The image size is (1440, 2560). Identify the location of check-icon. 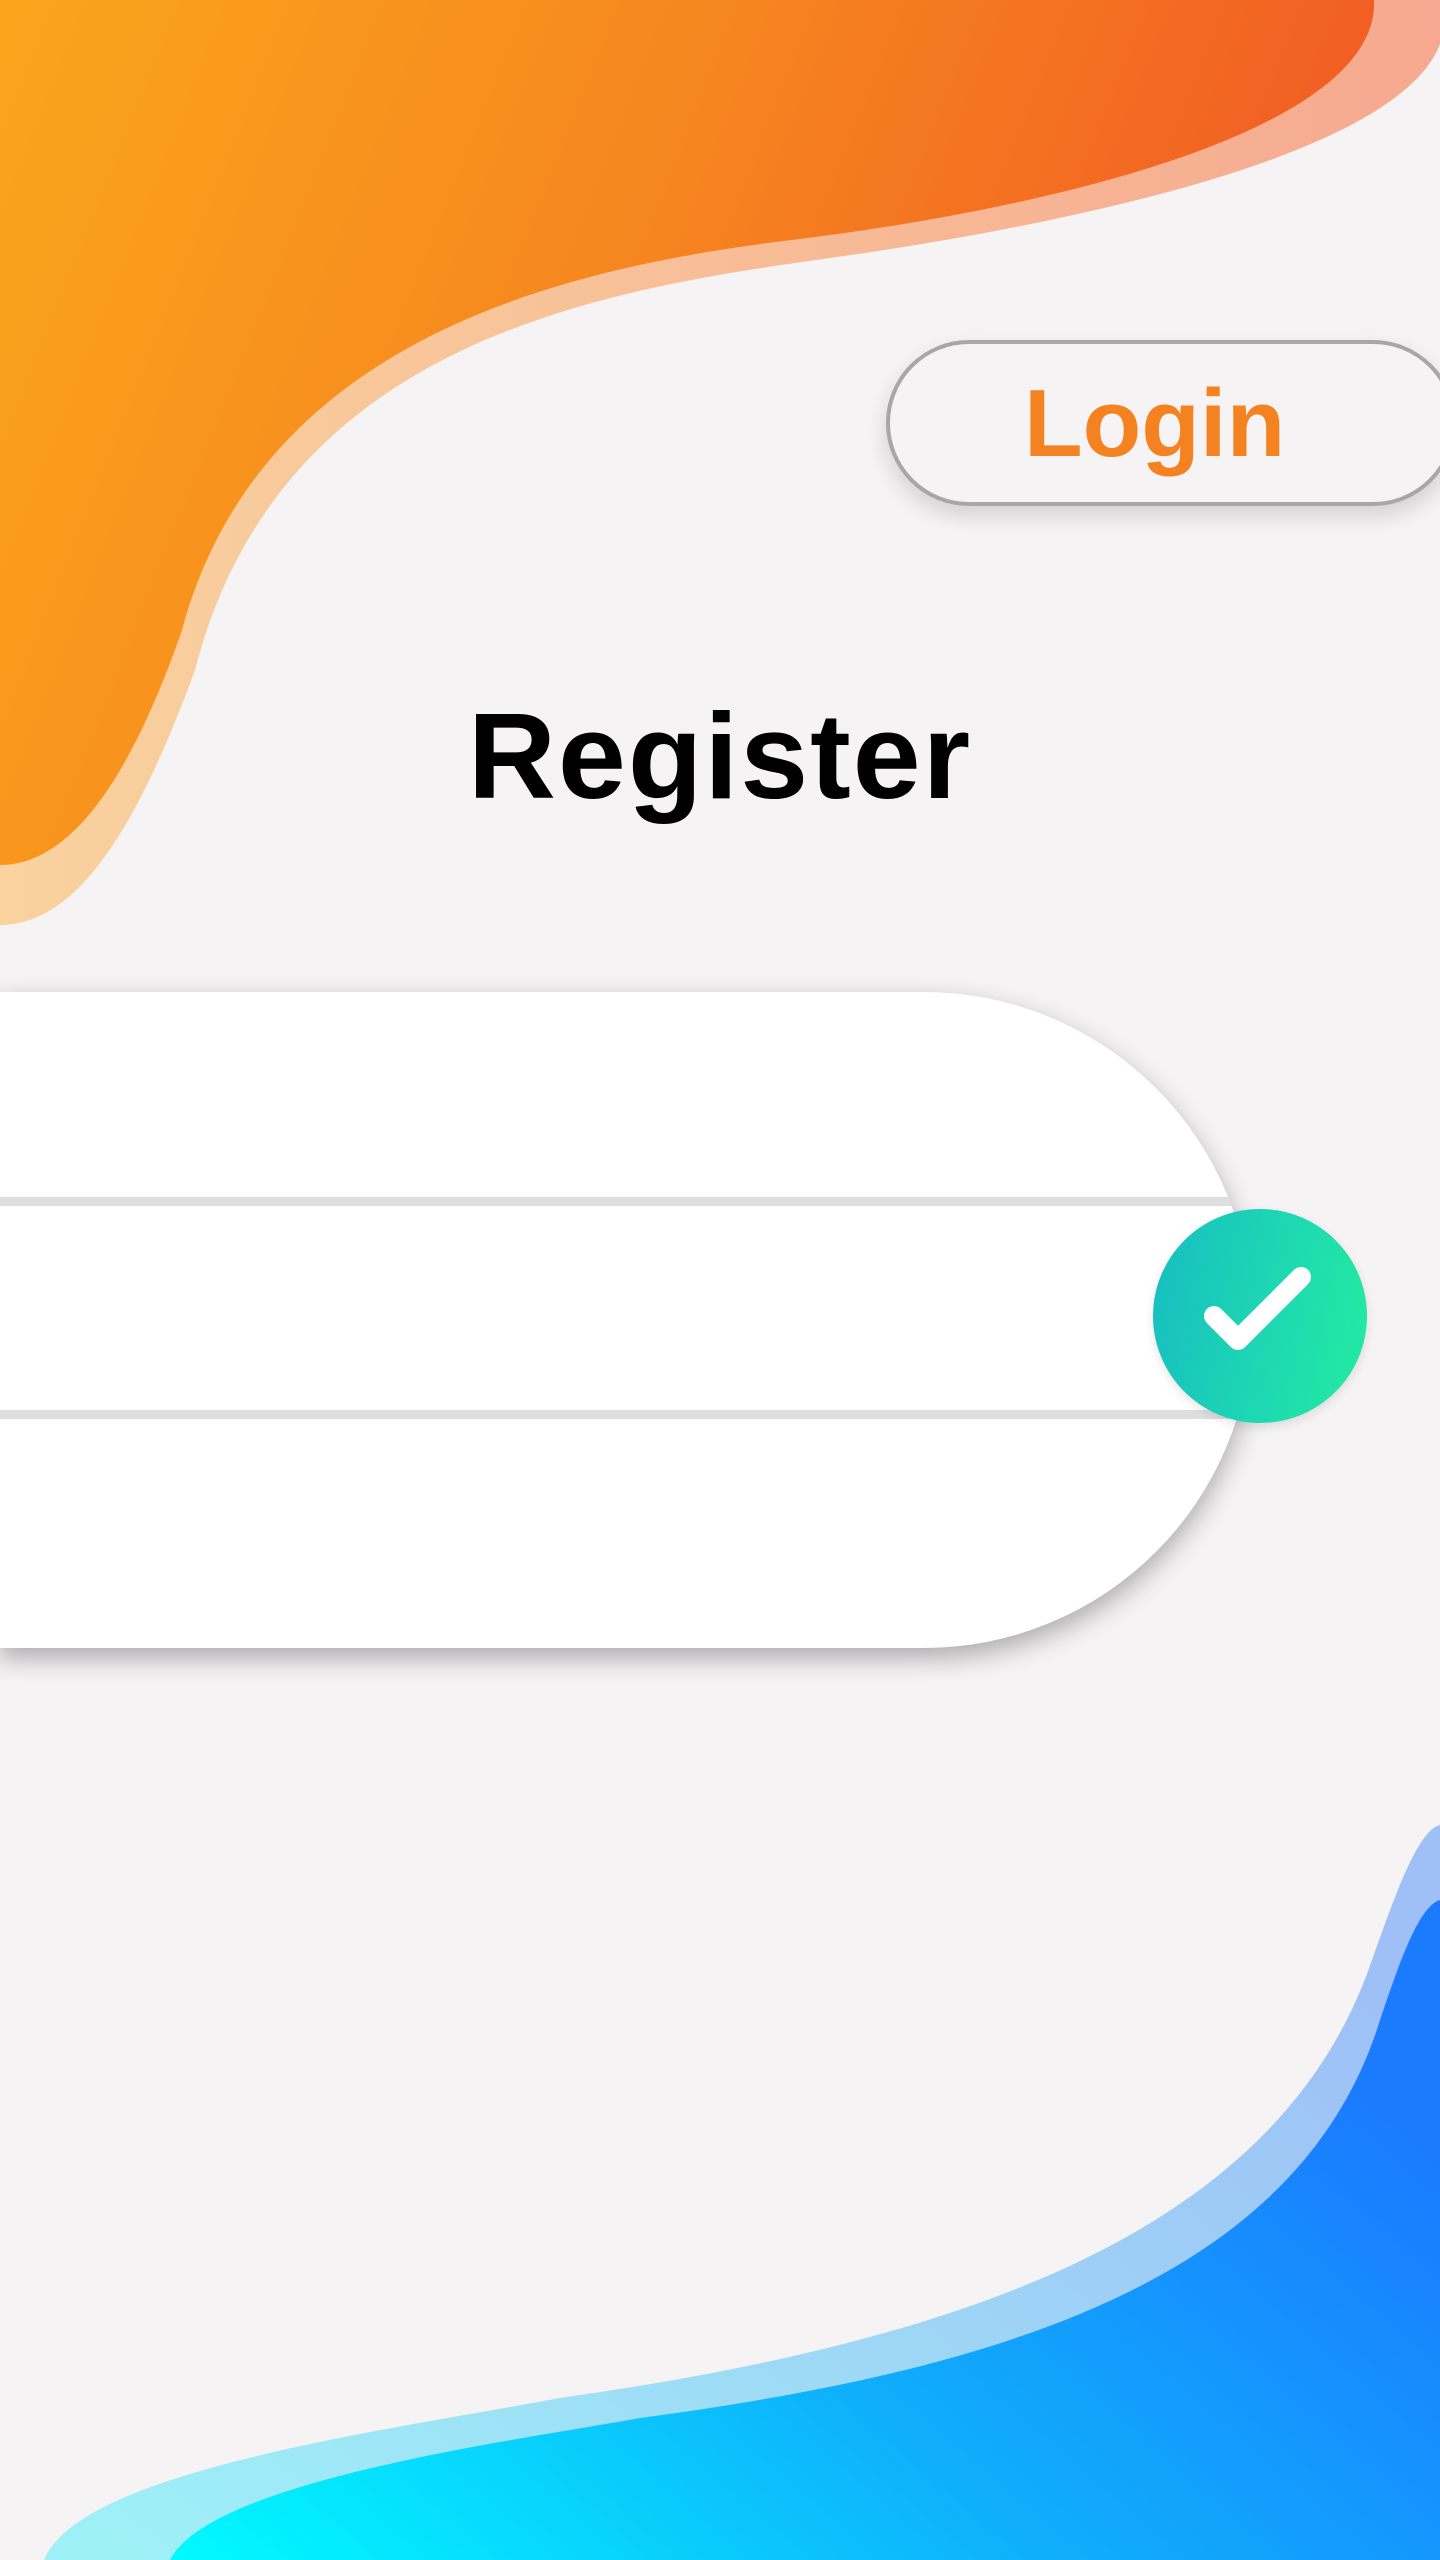
(1257, 1308).